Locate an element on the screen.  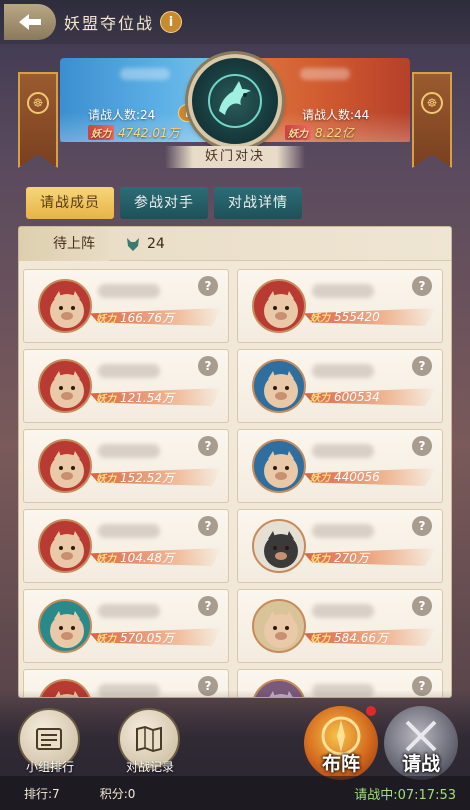
right-power: 妖力 8.22亿 is located at coordinates (319, 132).